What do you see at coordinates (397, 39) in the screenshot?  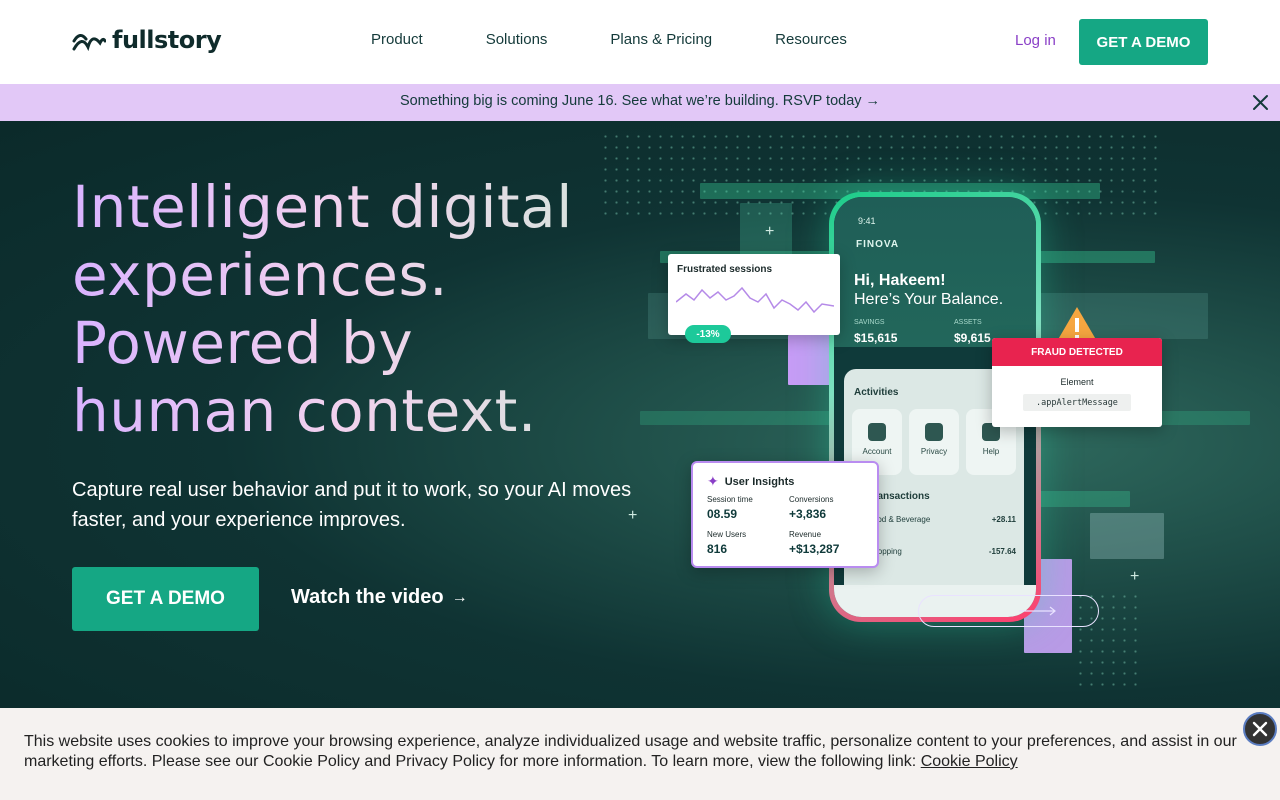 I see `nav-link-product: Product` at bounding box center [397, 39].